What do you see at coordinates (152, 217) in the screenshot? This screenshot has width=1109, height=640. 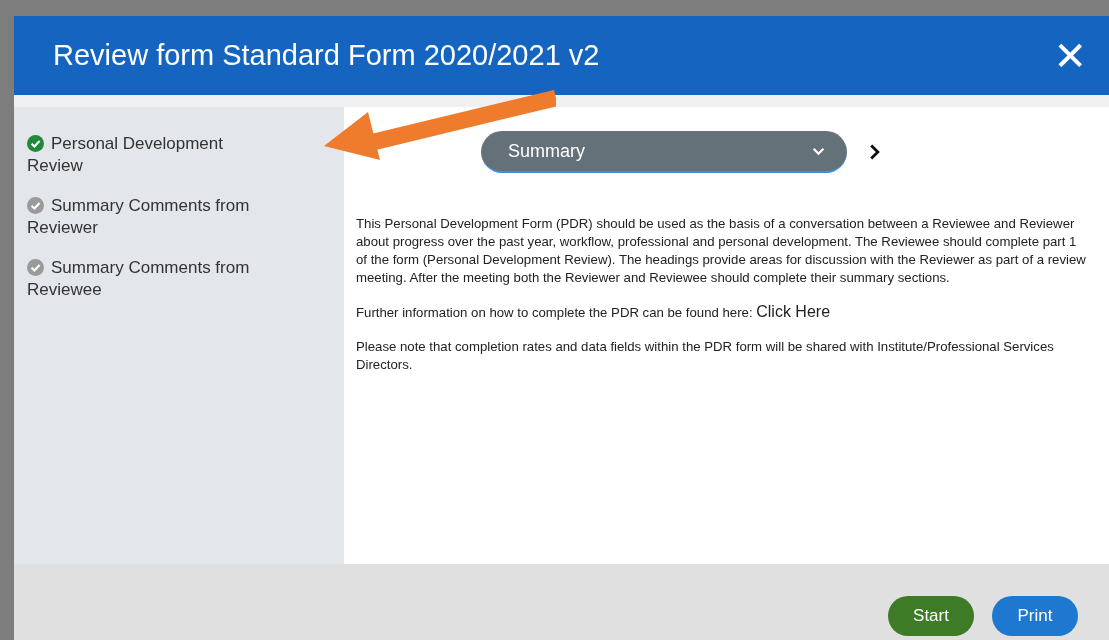 I see `section-link: Summary Comments from Reviewer` at bounding box center [152, 217].